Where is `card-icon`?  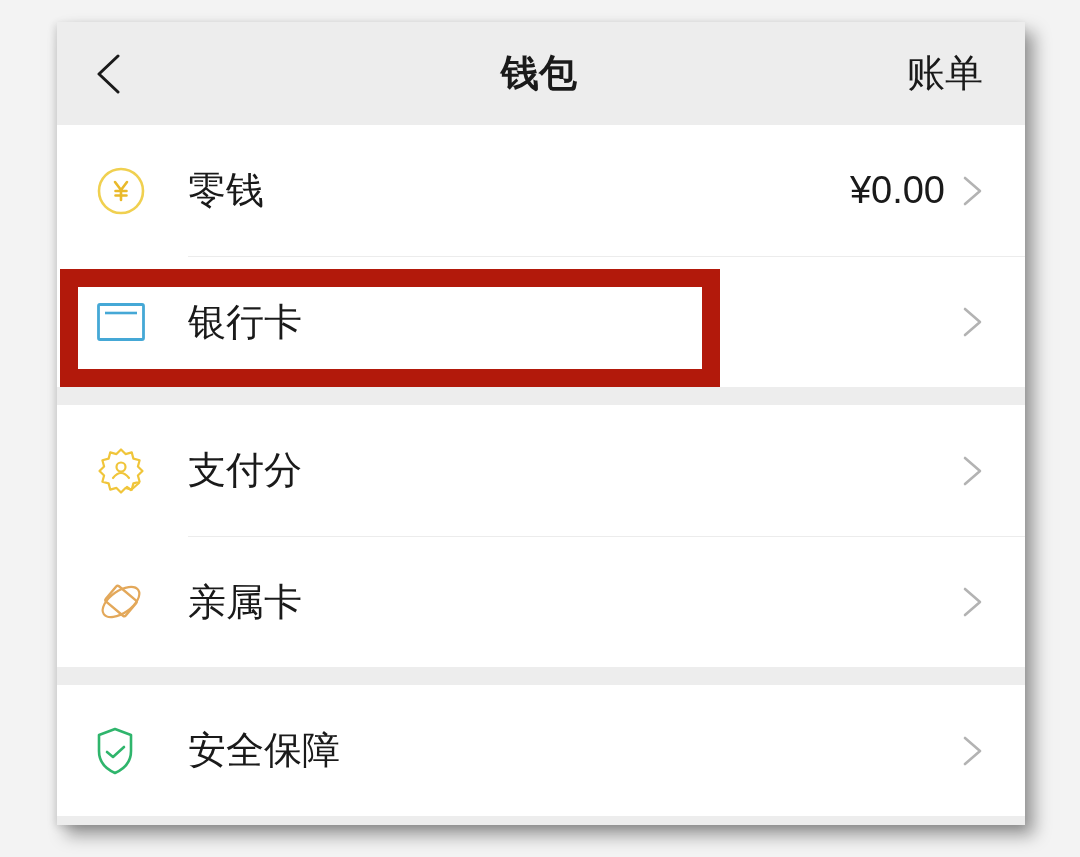
card-icon is located at coordinates (121, 321).